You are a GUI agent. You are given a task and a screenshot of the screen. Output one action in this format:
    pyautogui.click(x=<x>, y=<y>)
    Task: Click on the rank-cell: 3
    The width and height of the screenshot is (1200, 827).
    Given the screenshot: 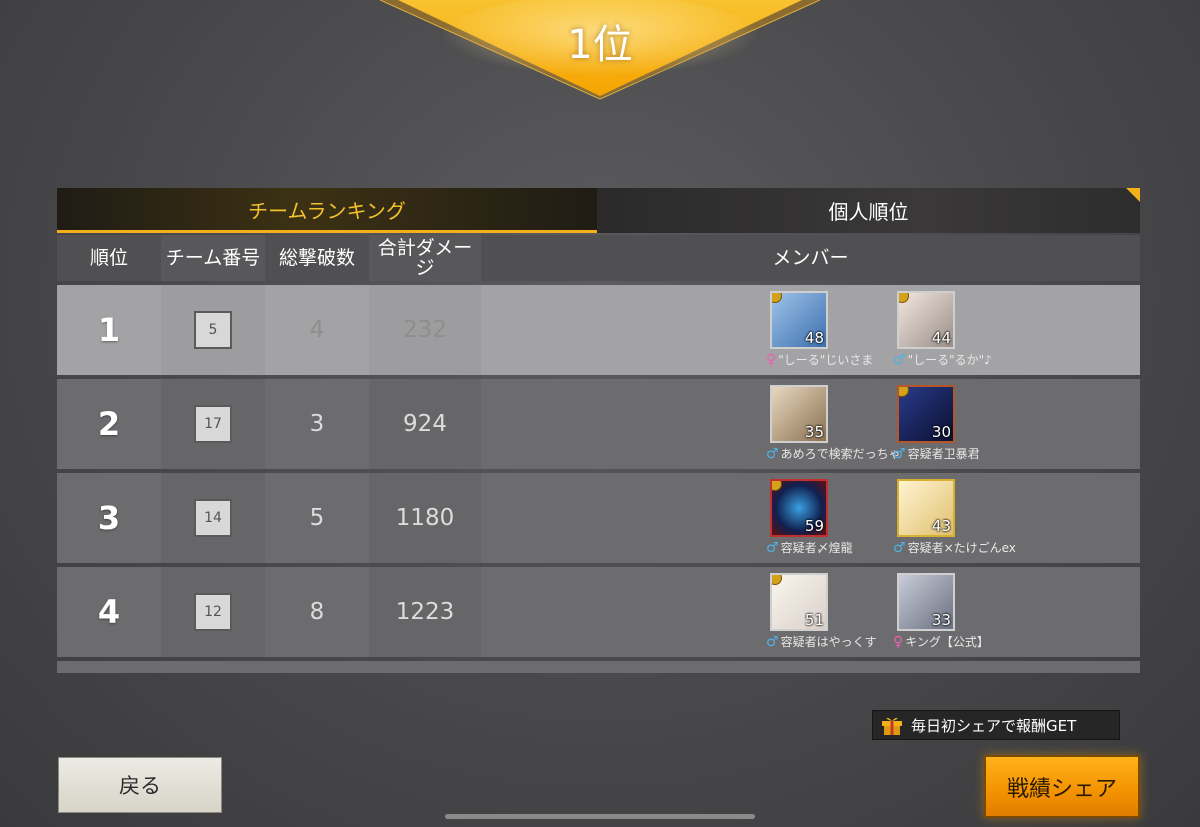 What is the action you would take?
    pyautogui.click(x=109, y=518)
    